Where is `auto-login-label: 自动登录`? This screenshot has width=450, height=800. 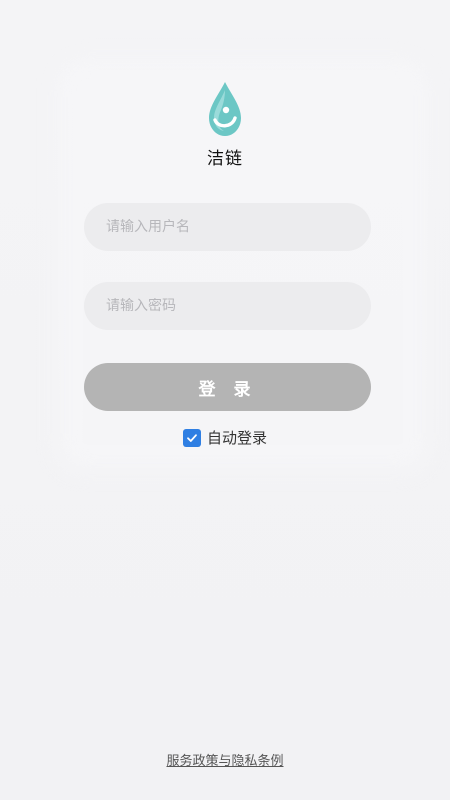 auto-login-label: 自动登录 is located at coordinates (236, 438).